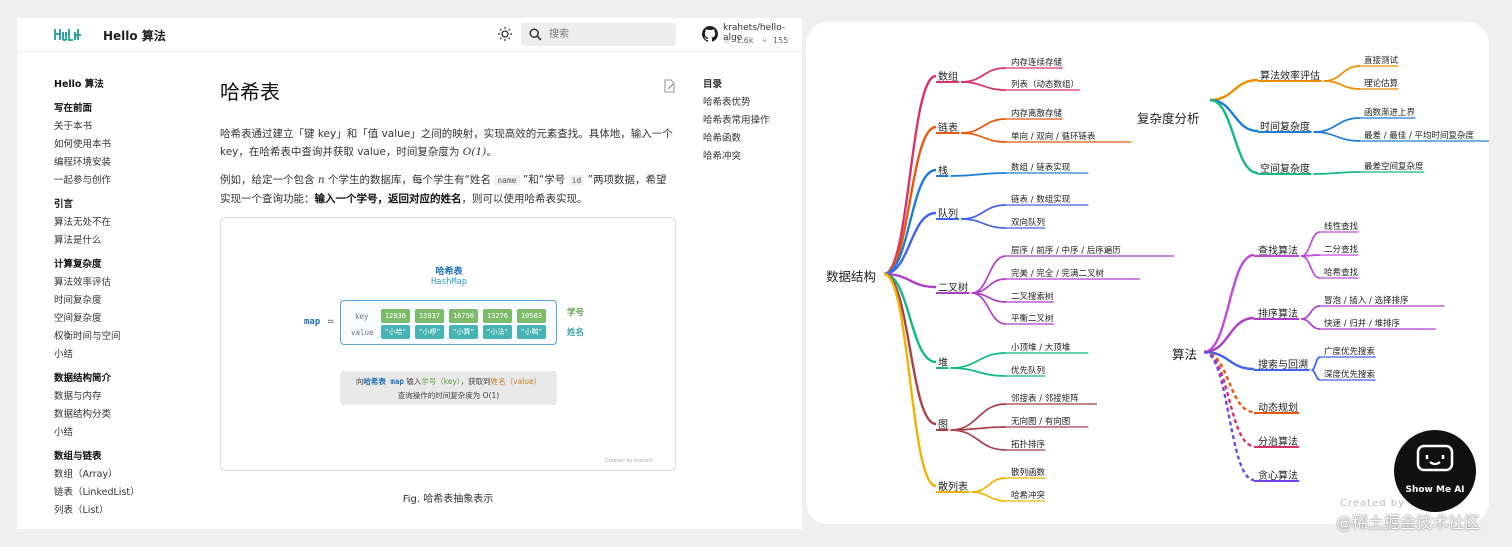 The height and width of the screenshot is (547, 1512). Describe the element at coordinates (362, 332) in the screenshot. I see `value-row-label: value` at that location.